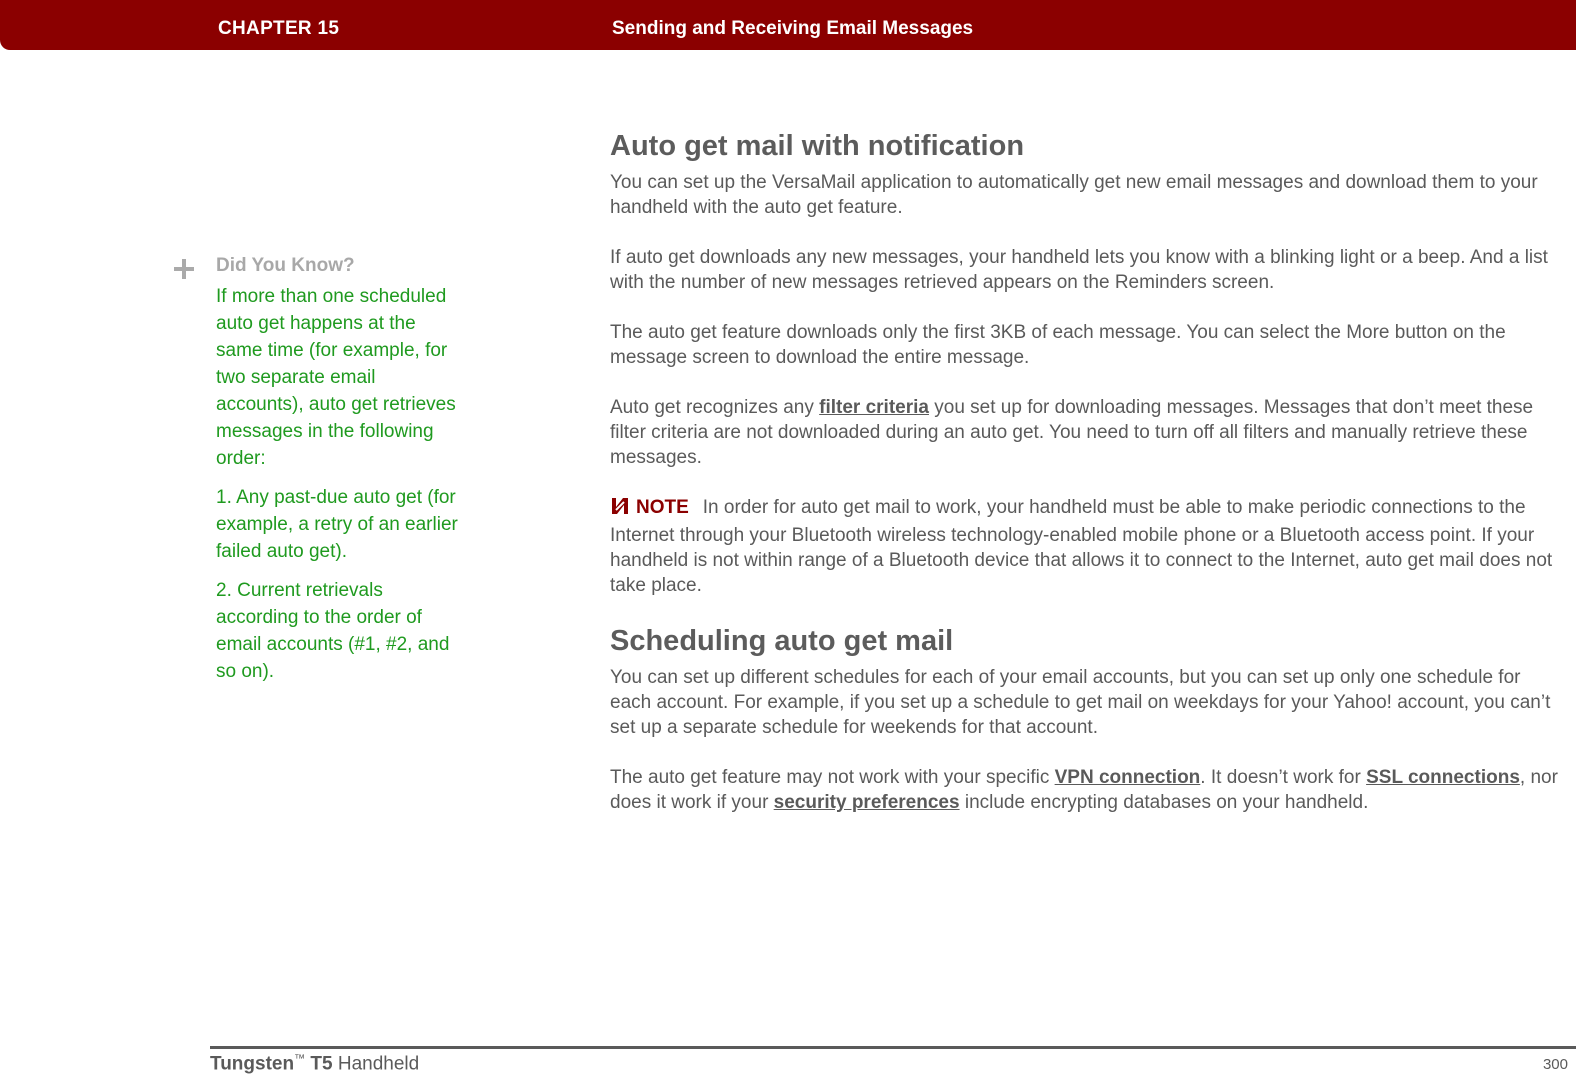 The image size is (1576, 1080). Describe the element at coordinates (715, 407) in the screenshot. I see `text: Auto get recognizes any` at that location.